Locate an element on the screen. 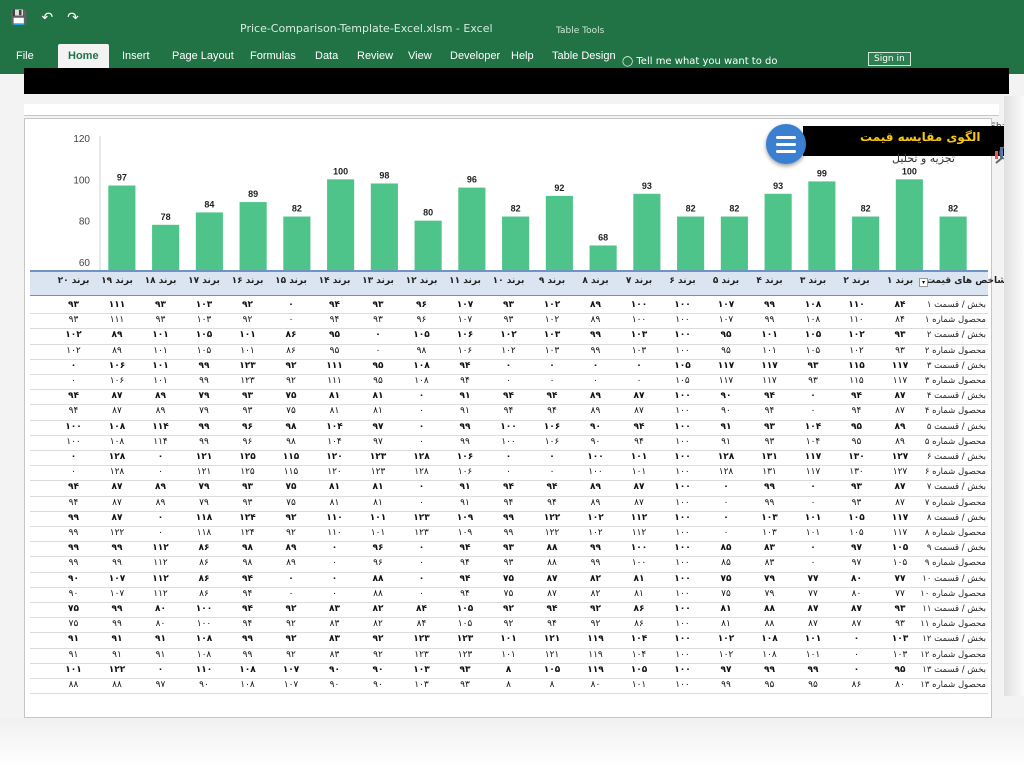 This screenshot has height=768, width=1024. table-cell: ۱۱۲ is located at coordinates (161, 594).